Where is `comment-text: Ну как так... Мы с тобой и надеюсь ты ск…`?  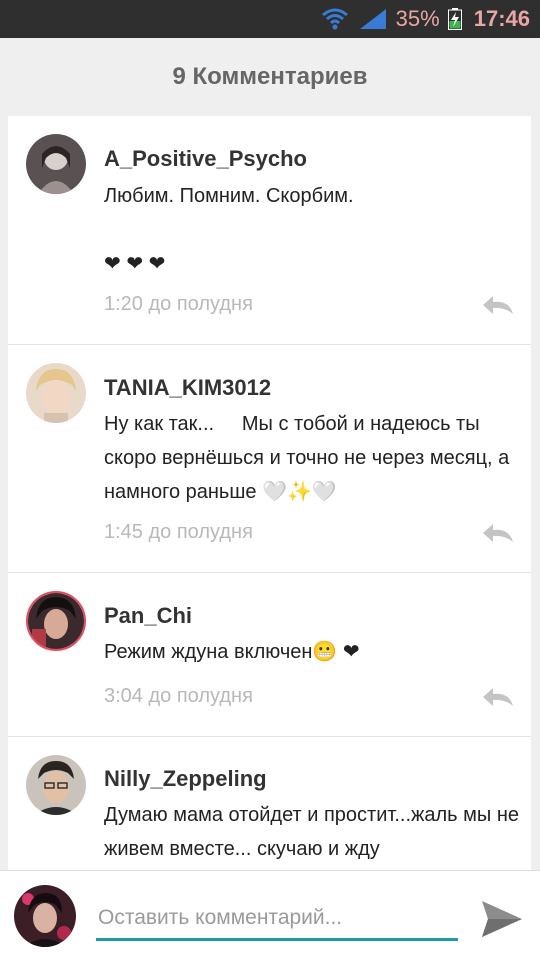
comment-text: Ну как так... Мы с тобой и надеюсь ты ск… is located at coordinates (309, 458).